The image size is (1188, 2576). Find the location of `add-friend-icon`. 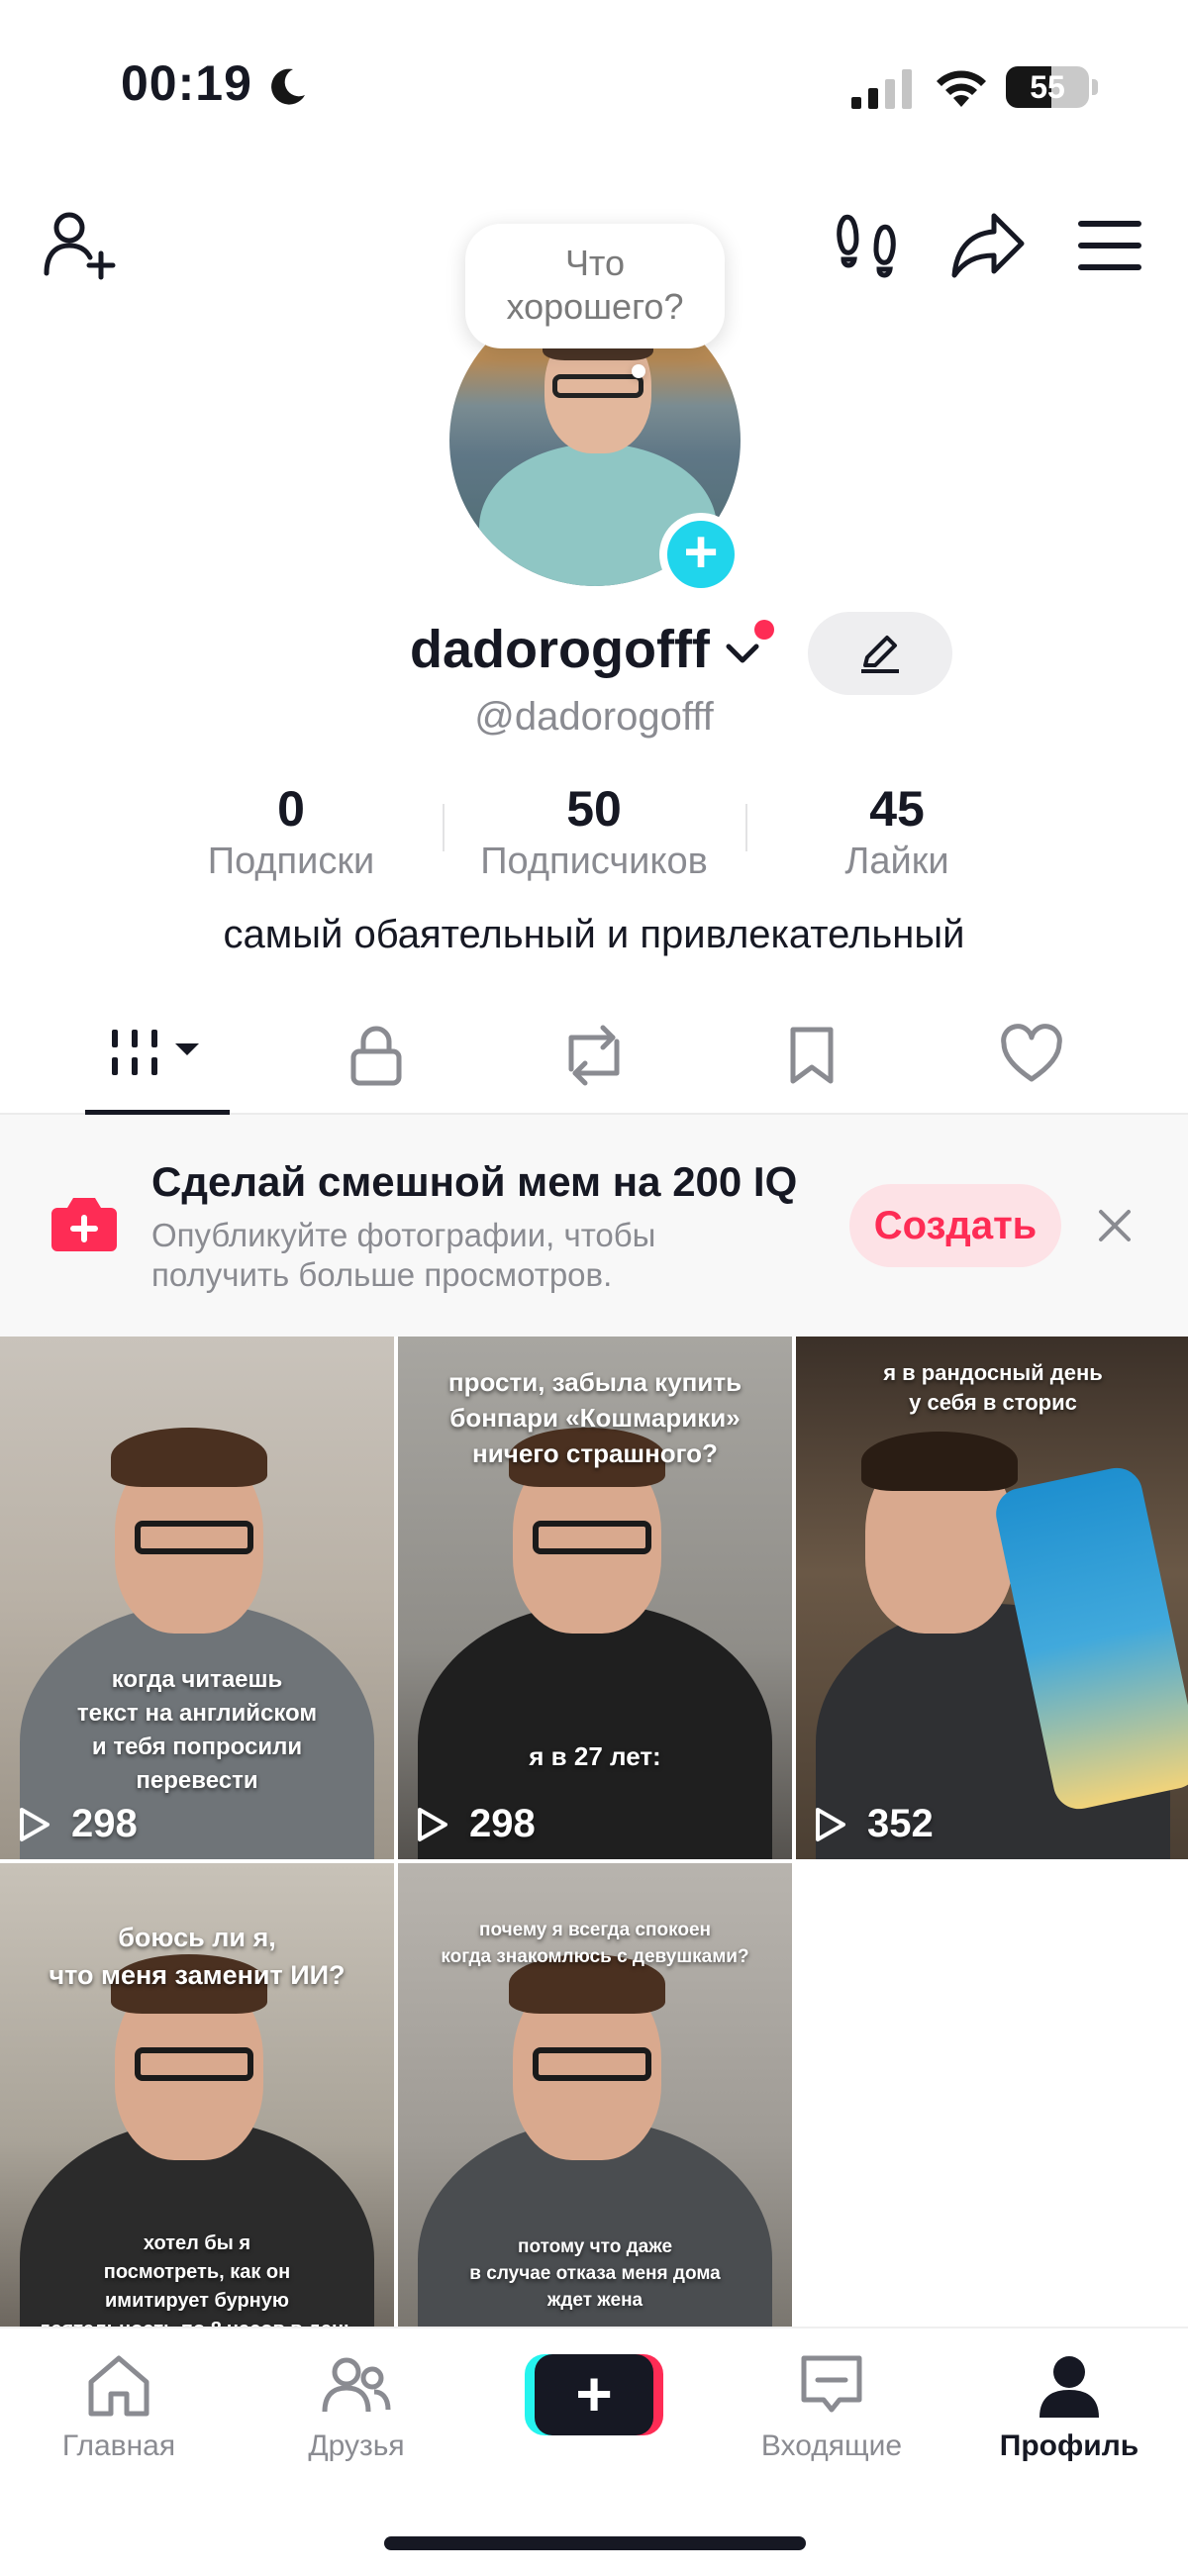

add-friend-icon is located at coordinates (80, 246).